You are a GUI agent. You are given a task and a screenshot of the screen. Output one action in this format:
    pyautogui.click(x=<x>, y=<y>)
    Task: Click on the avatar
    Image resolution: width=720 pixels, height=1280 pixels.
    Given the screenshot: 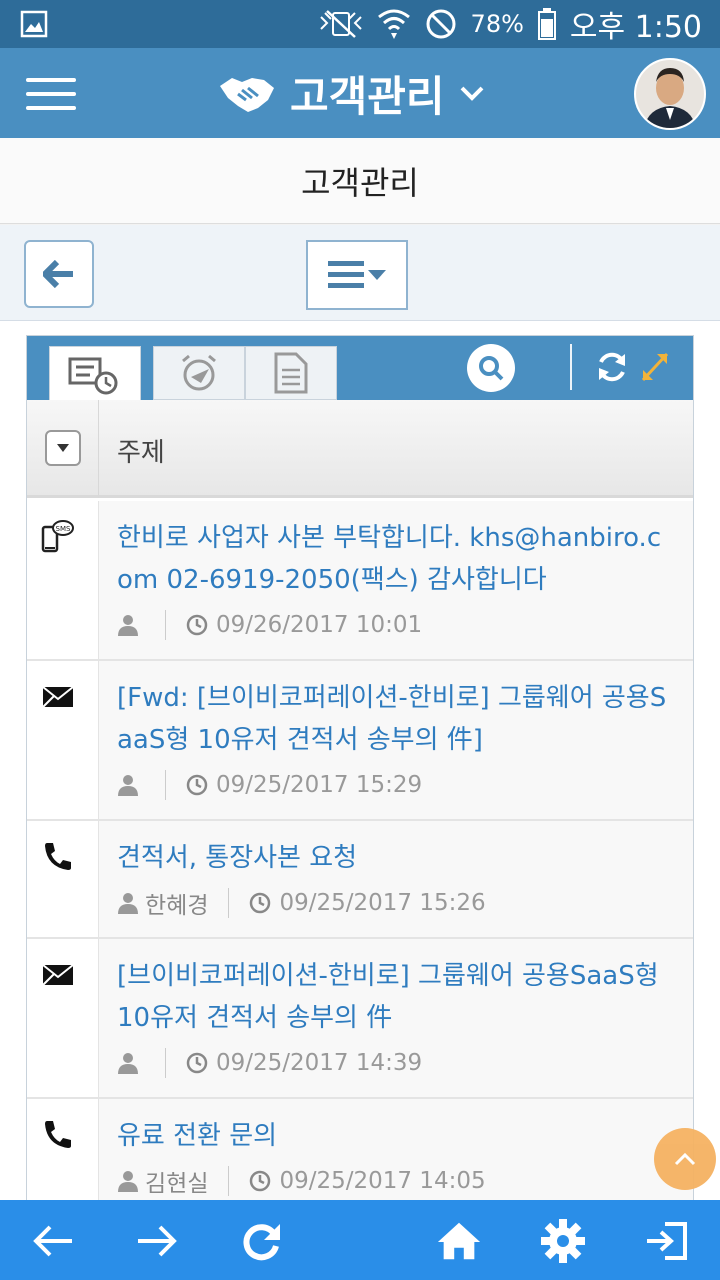 What is the action you would take?
    pyautogui.click(x=670, y=94)
    